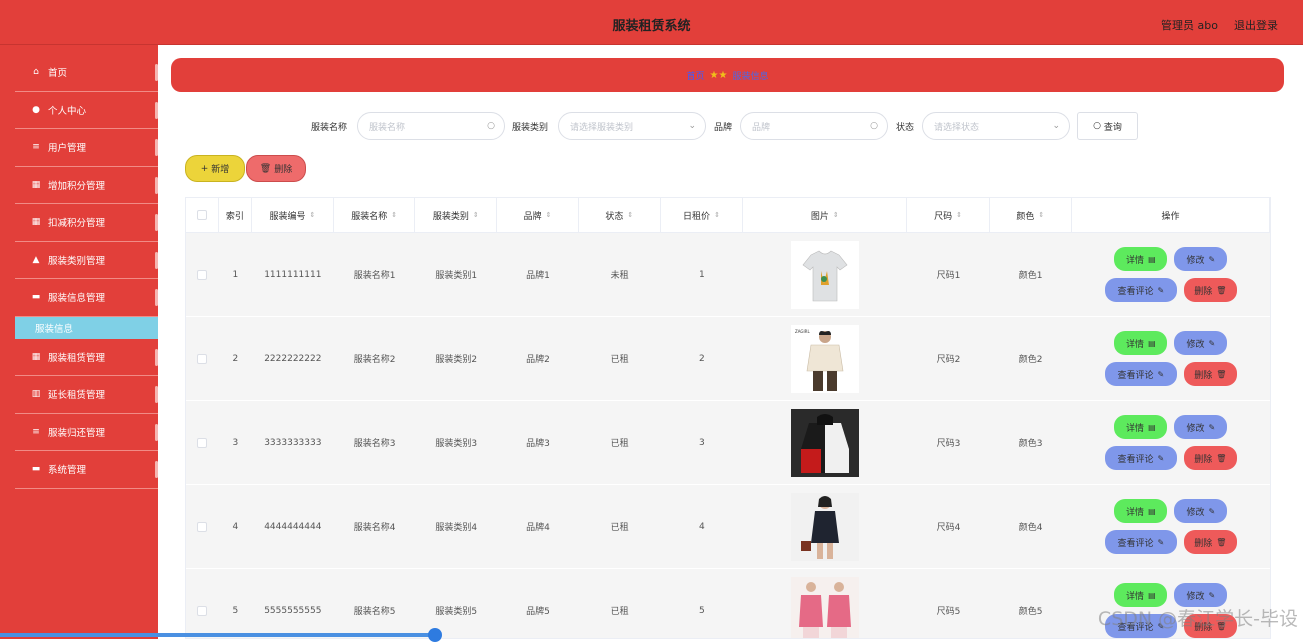 The image size is (1303, 642). Describe the element at coordinates (761, 126) in the screenshot. I see `brand-placeholder: 品牌` at that location.